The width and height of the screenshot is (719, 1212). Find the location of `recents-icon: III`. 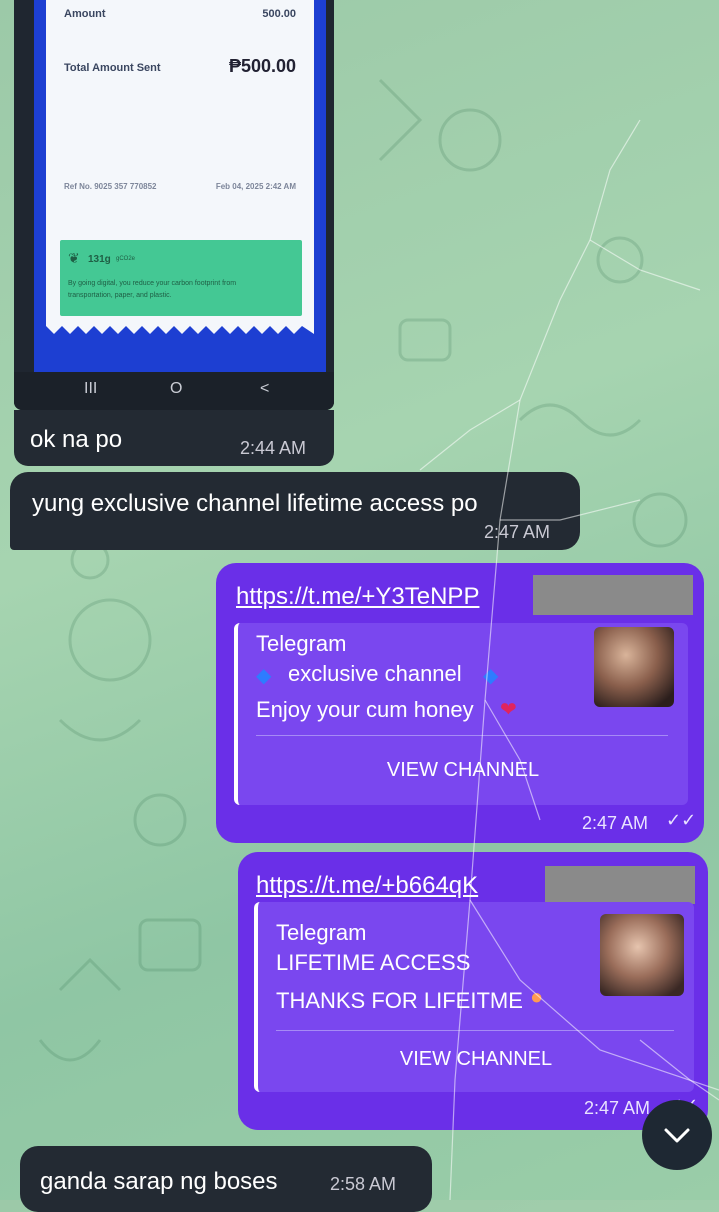

recents-icon: III is located at coordinates (91, 388).